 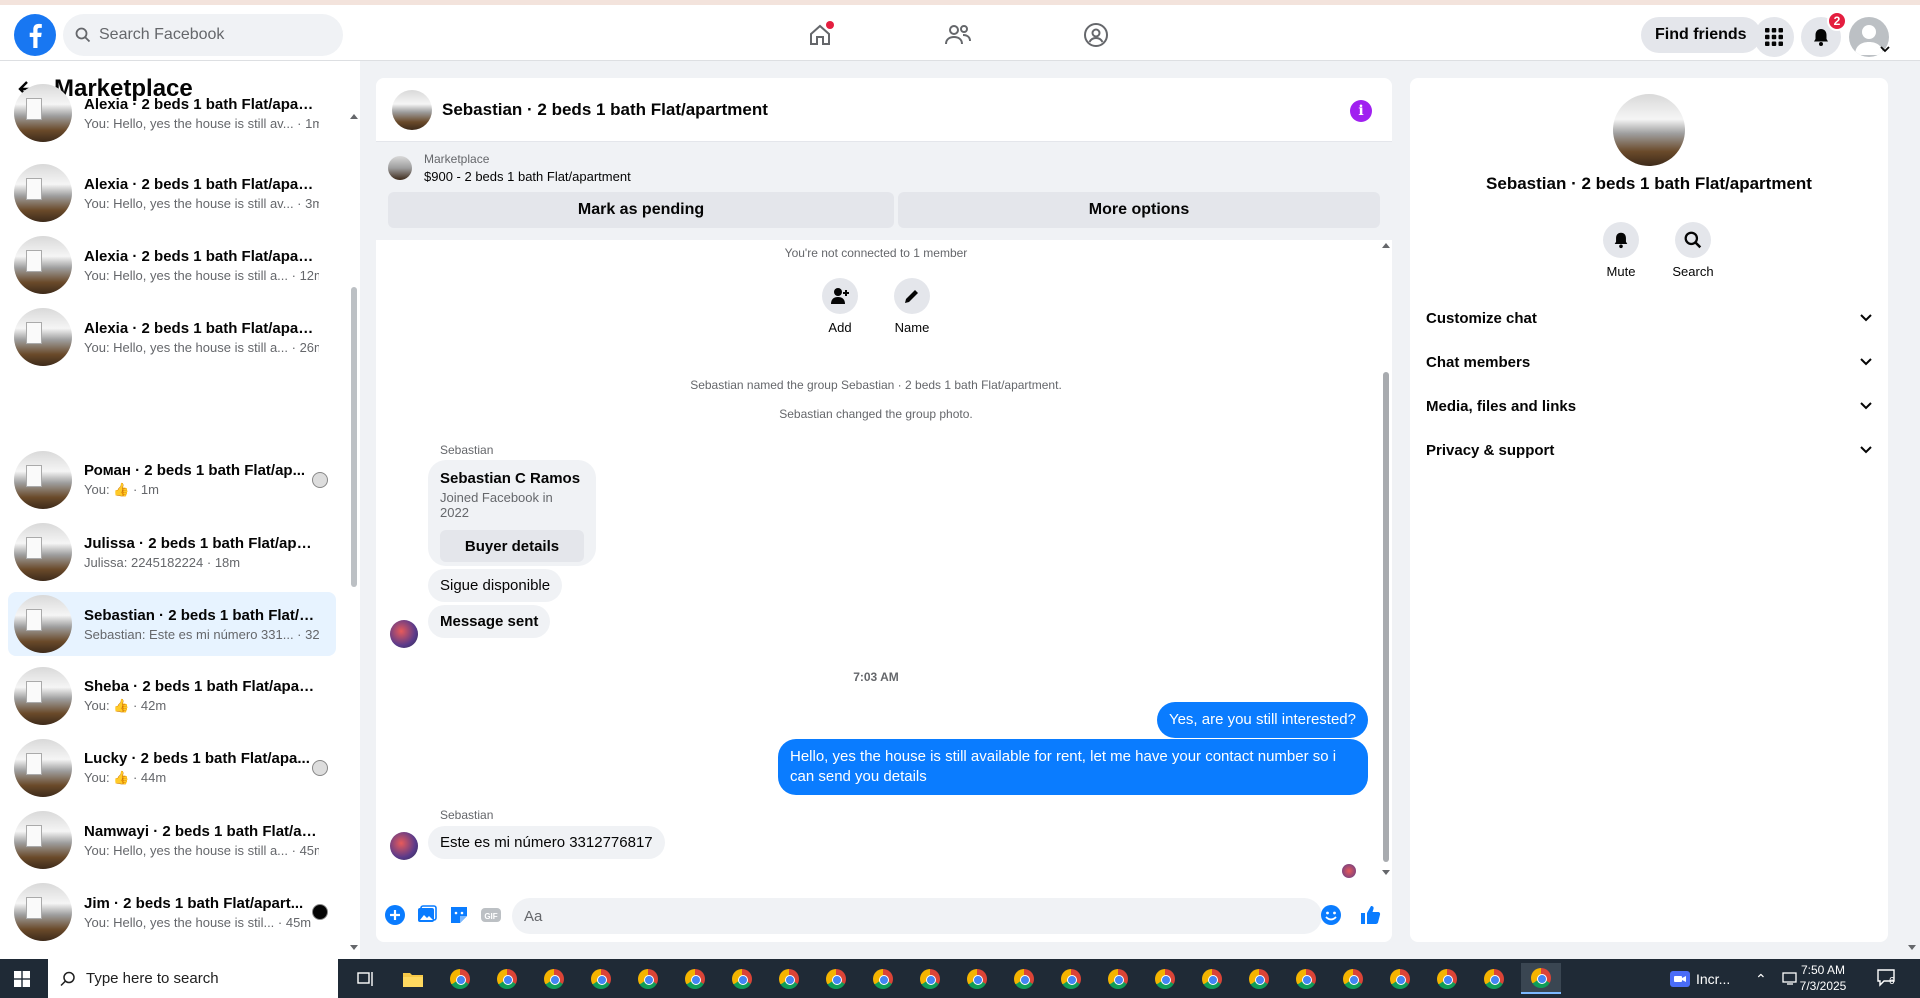 What do you see at coordinates (395, 915) in the screenshot?
I see `plus-circle-icon` at bounding box center [395, 915].